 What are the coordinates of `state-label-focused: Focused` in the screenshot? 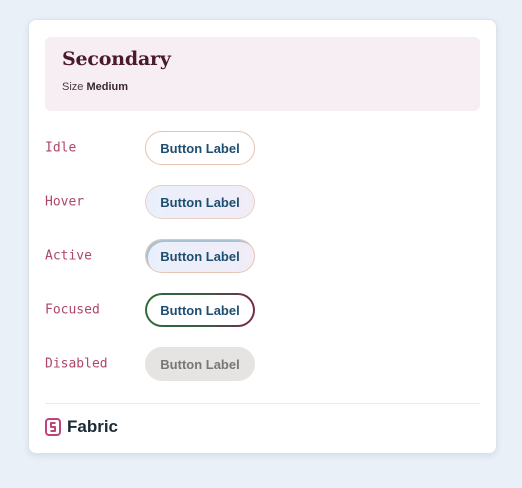 It's located at (72, 310).